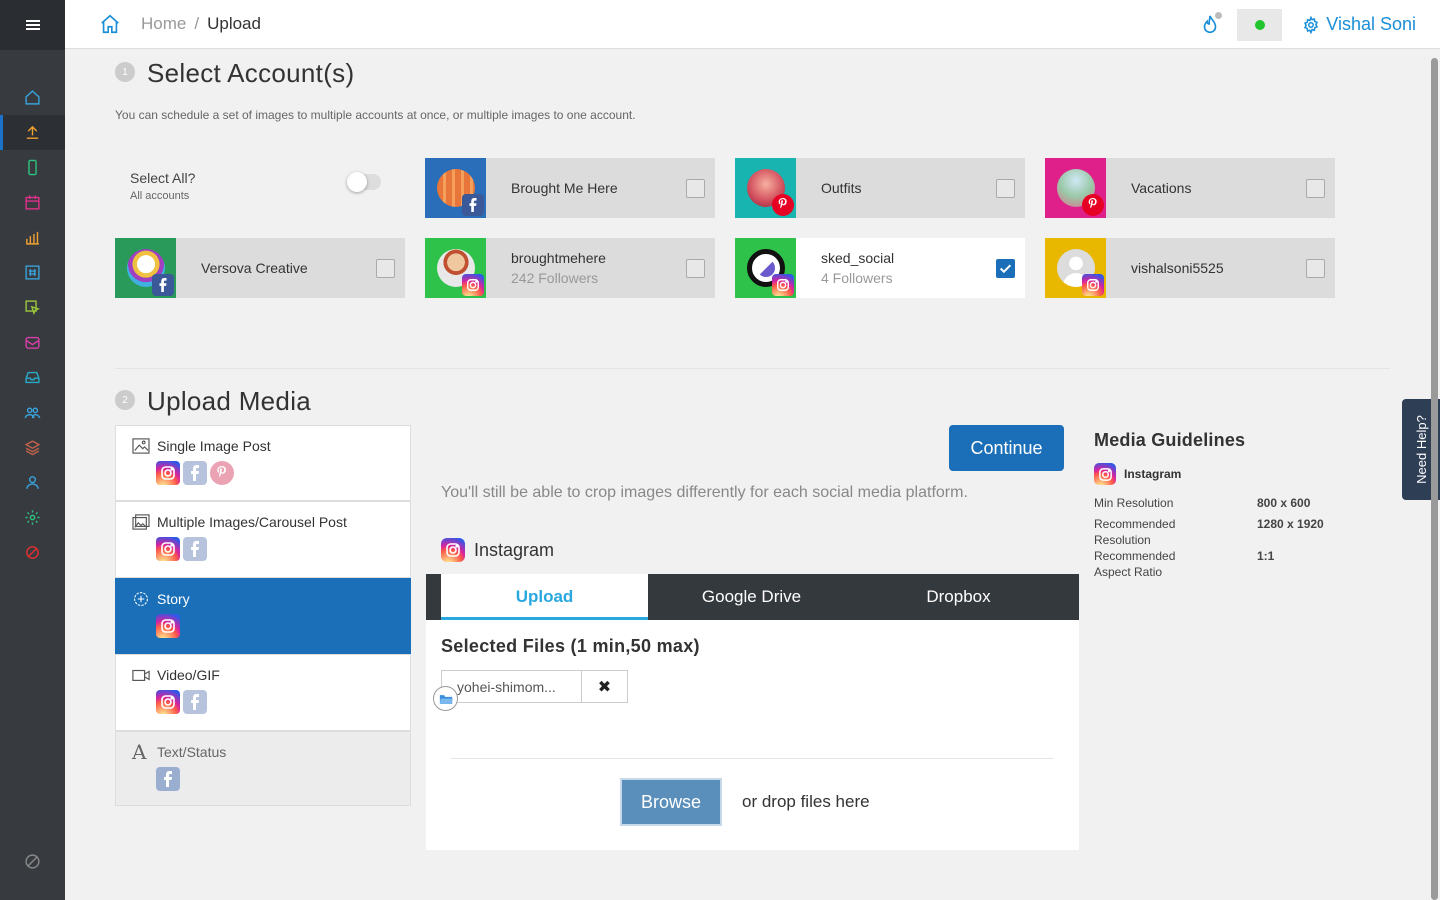 This screenshot has height=900, width=1440. I want to click on post-type-story: Story, so click(263, 616).